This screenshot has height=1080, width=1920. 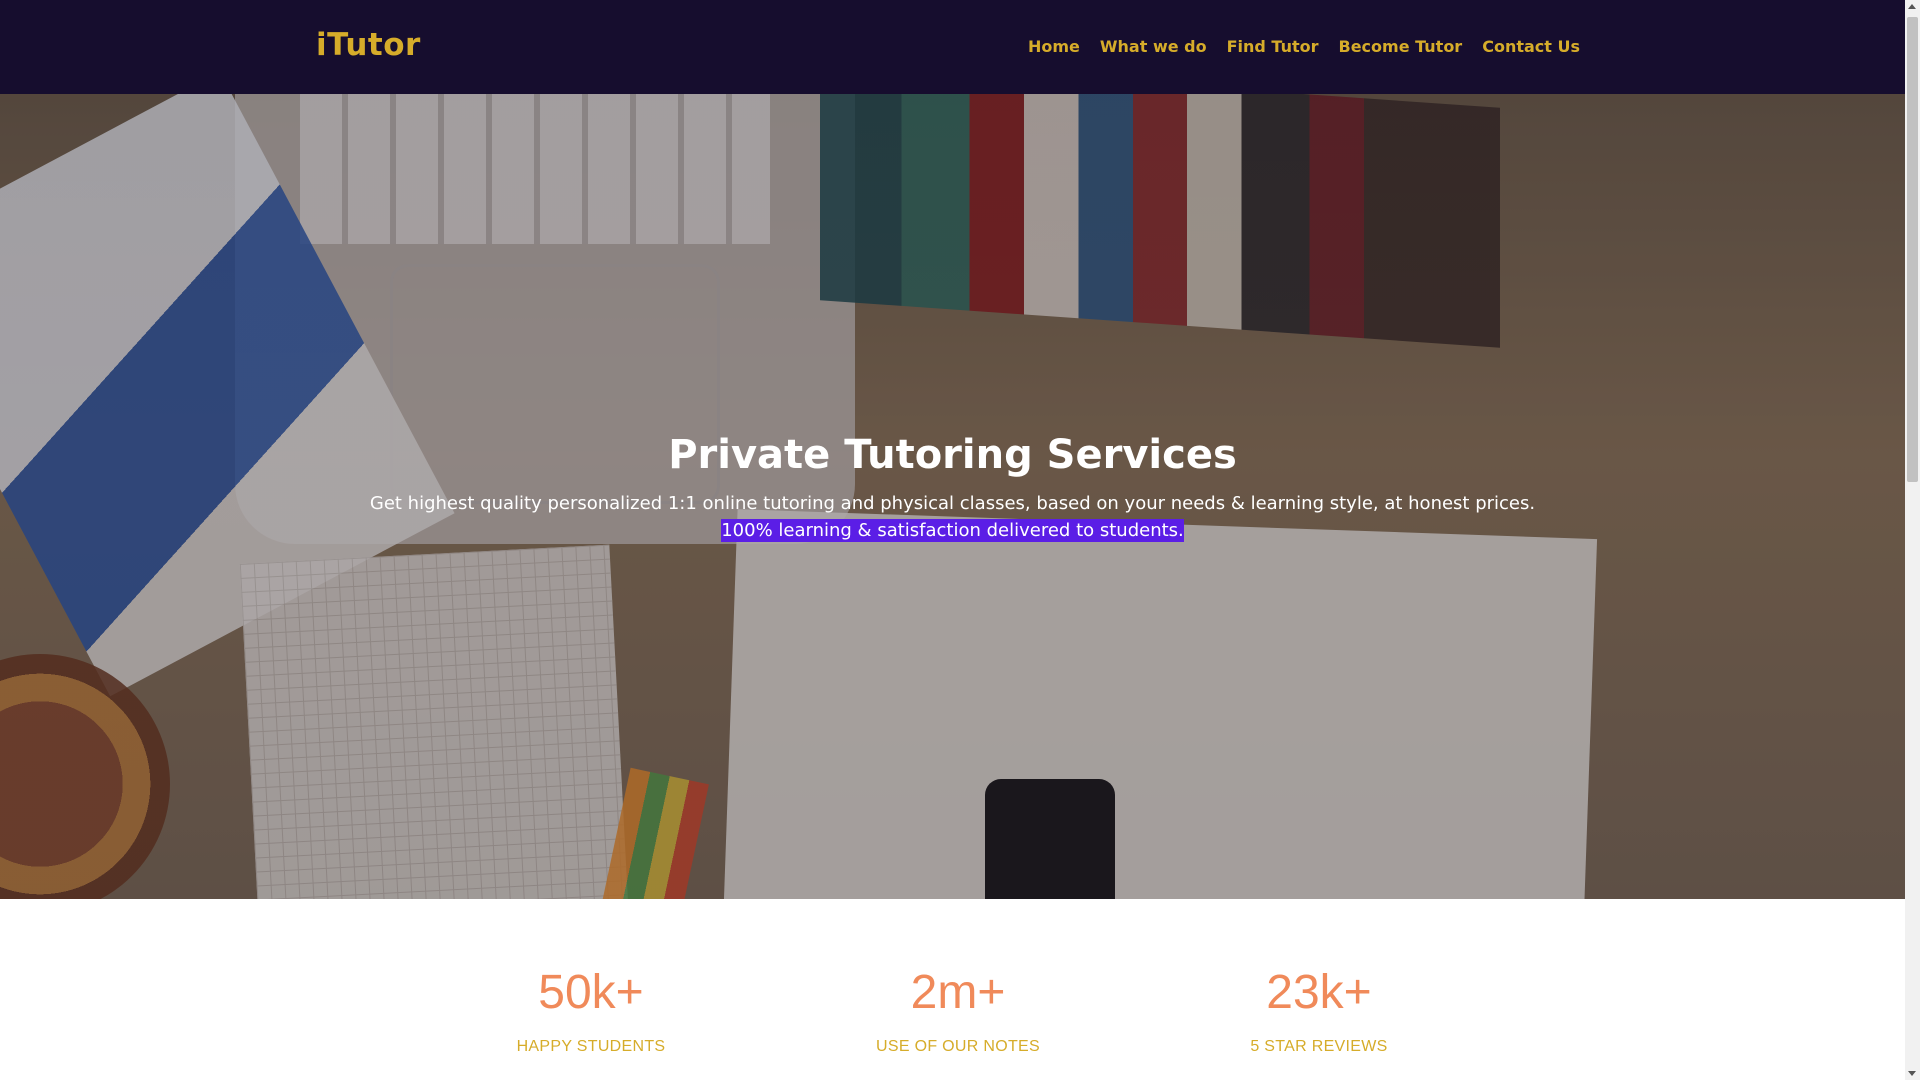 What do you see at coordinates (1912, 249) in the screenshot?
I see `scrollbar-thumb` at bounding box center [1912, 249].